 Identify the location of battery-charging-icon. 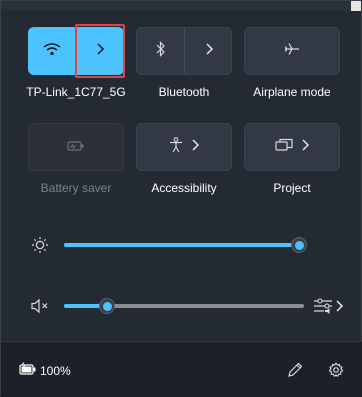
(28, 369).